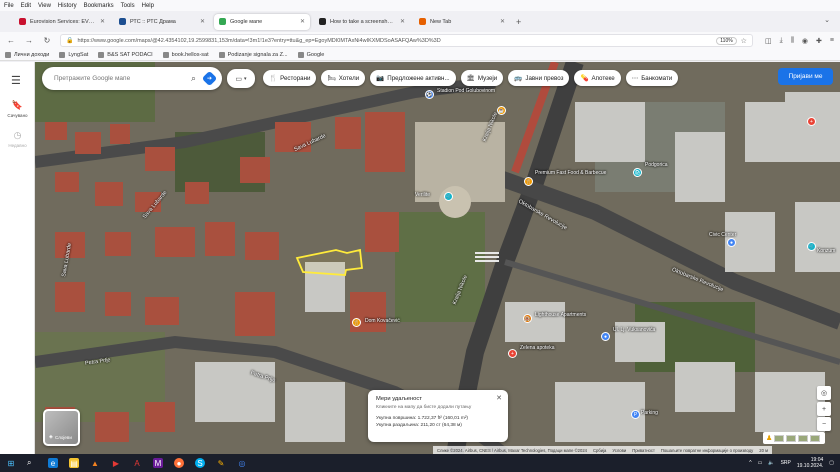 This screenshot has height=472, width=840. What do you see at coordinates (9, 6) in the screenshot?
I see `menu-file: File` at bounding box center [9, 6].